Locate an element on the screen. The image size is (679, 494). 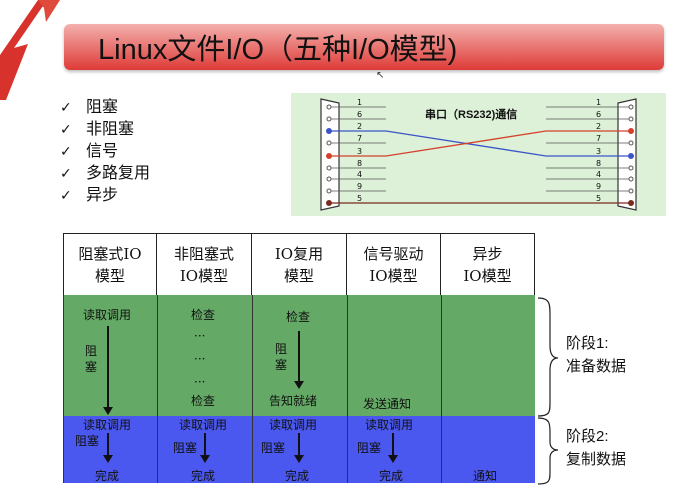
list-item-label: 非阻塞 is located at coordinates (110, 128).